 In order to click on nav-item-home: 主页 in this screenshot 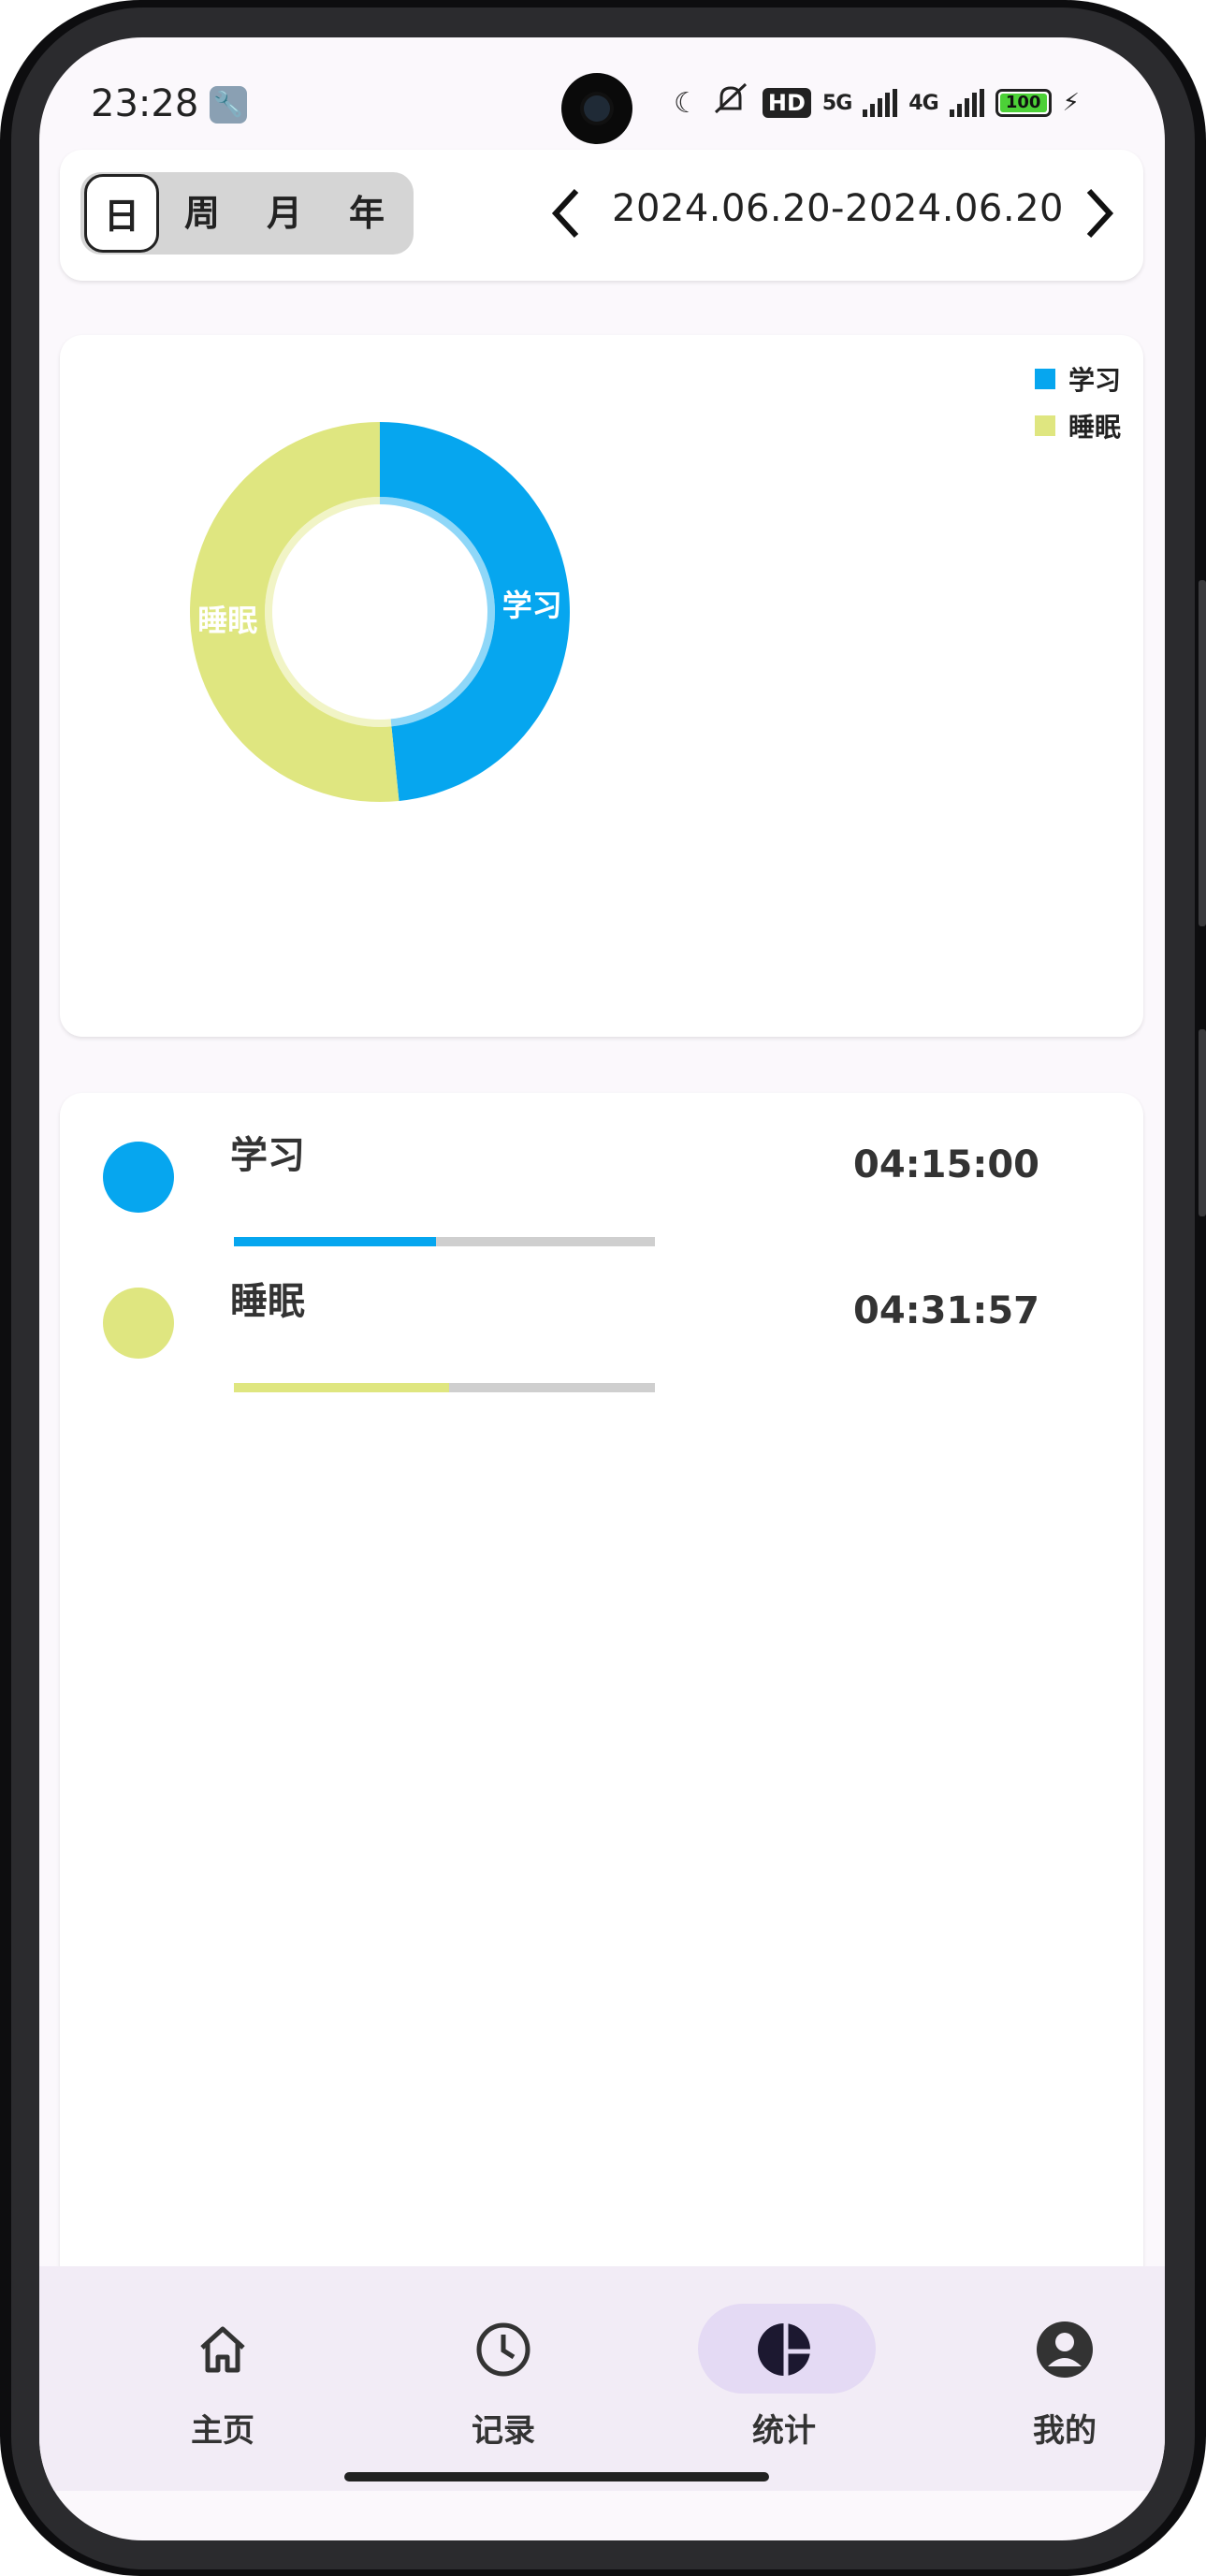, I will do `click(223, 2378)`.